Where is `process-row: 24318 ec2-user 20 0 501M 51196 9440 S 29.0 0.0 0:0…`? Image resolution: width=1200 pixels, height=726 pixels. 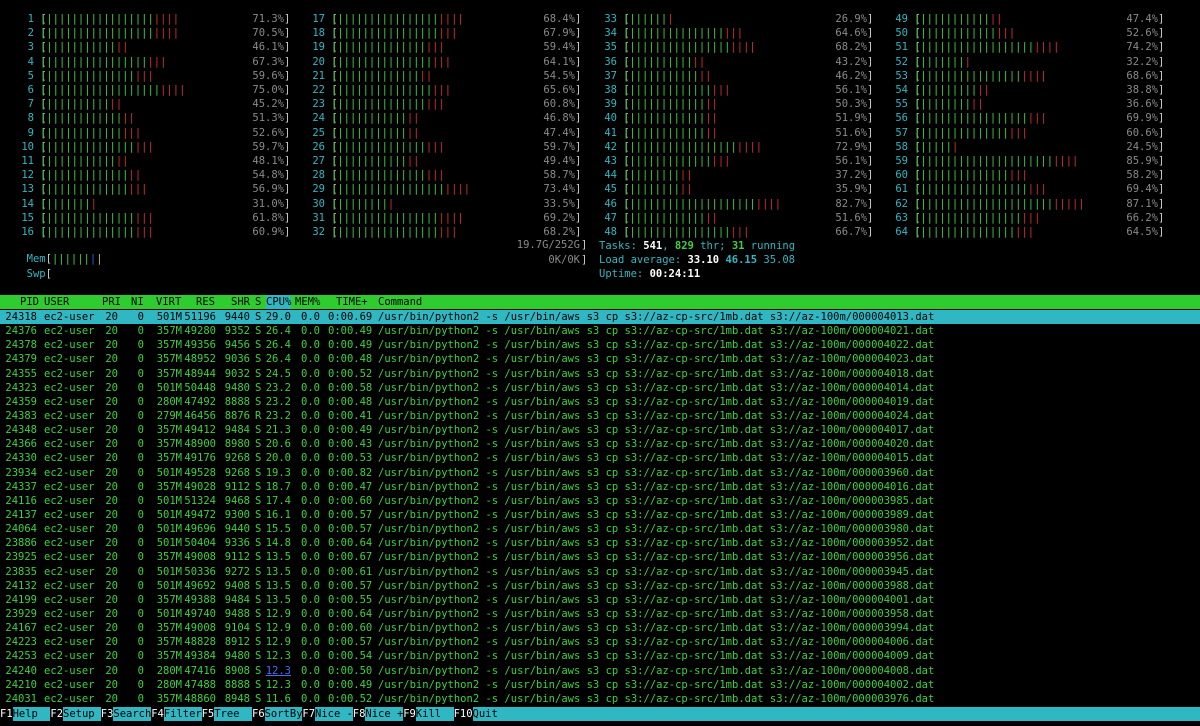
process-row: 24318 ec2-user 20 0 501M 51196 9440 S 29.0 0.0 0:0… is located at coordinates (600, 317).